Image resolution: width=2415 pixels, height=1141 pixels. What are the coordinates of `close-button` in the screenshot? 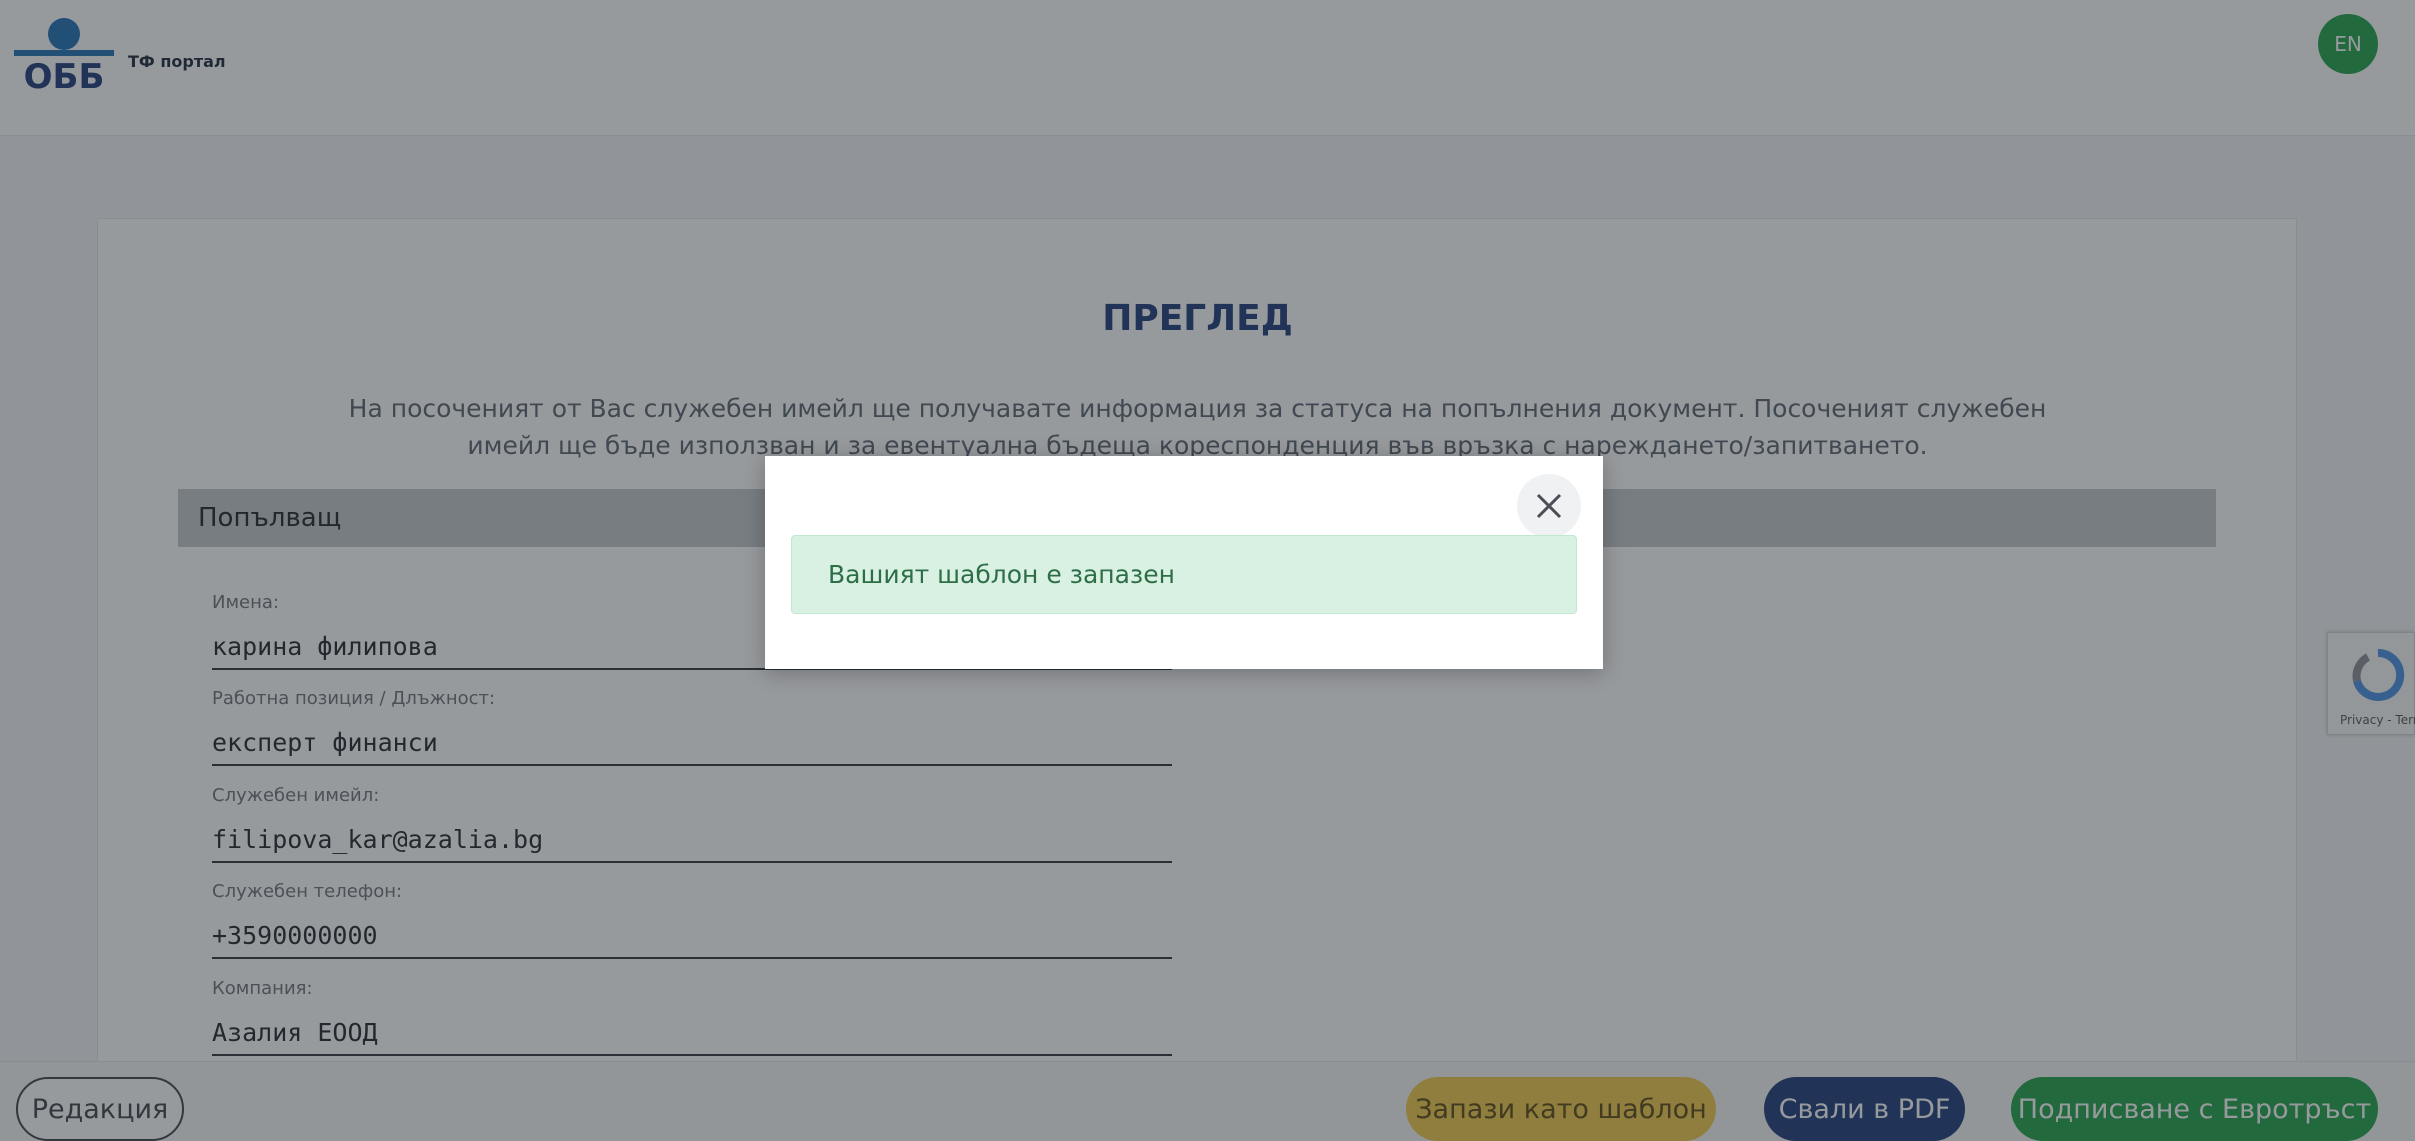 It's located at (1549, 506).